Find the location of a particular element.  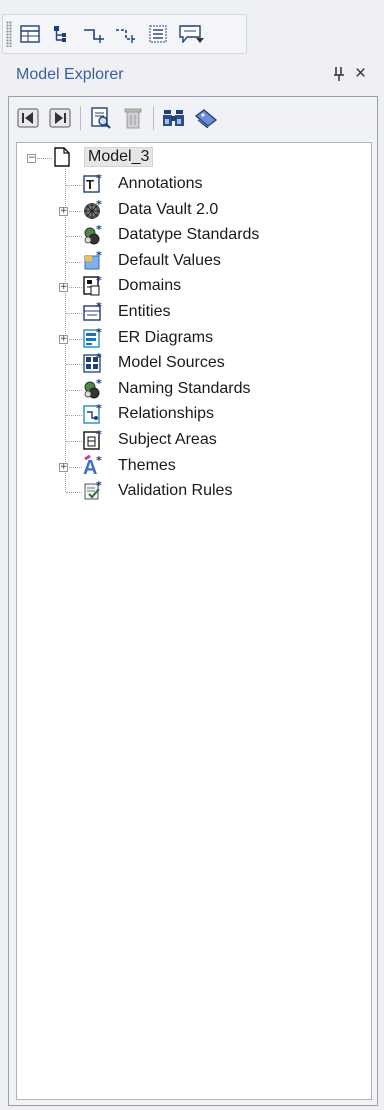

subject-areas-icon: * is located at coordinates (94, 439).